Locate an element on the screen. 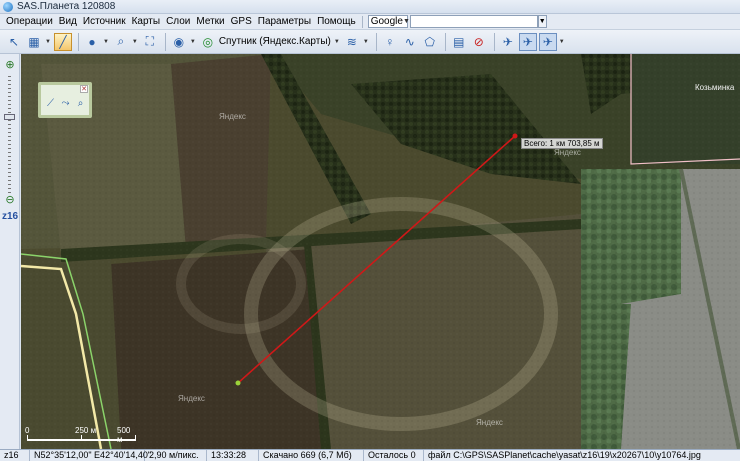 This screenshot has height=461, width=740. menu-help: Помощь is located at coordinates (336, 21).